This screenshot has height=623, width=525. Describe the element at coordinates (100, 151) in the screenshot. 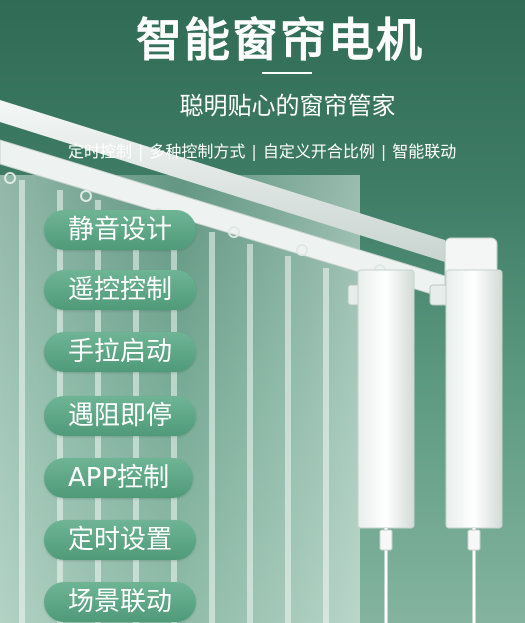

I see `feature-summary-item: 定时控制` at that location.